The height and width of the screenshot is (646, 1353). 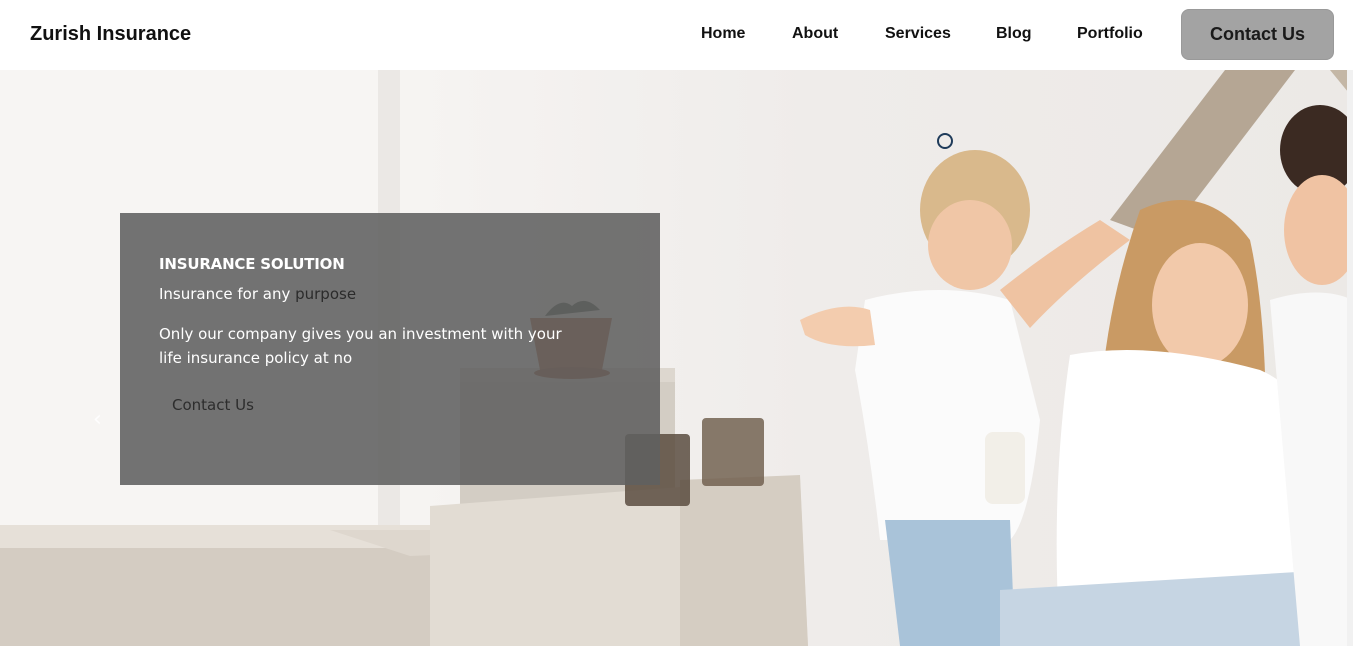 What do you see at coordinates (723, 34) in the screenshot?
I see `nav-link-home: Home` at bounding box center [723, 34].